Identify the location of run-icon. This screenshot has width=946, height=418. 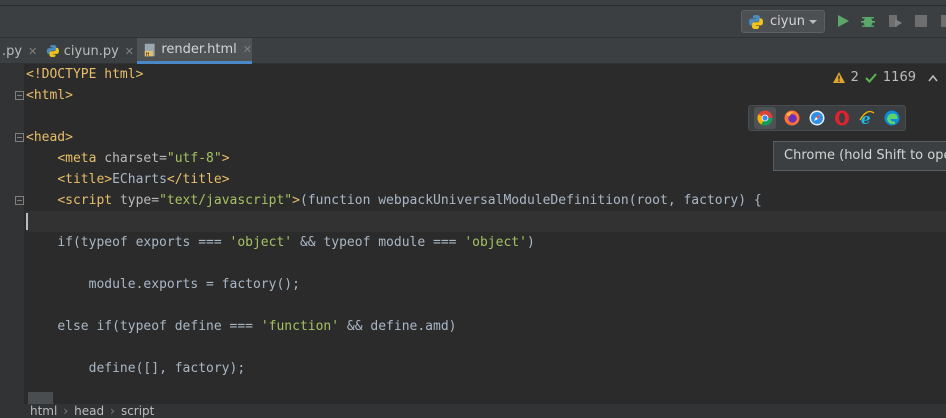
(843, 21).